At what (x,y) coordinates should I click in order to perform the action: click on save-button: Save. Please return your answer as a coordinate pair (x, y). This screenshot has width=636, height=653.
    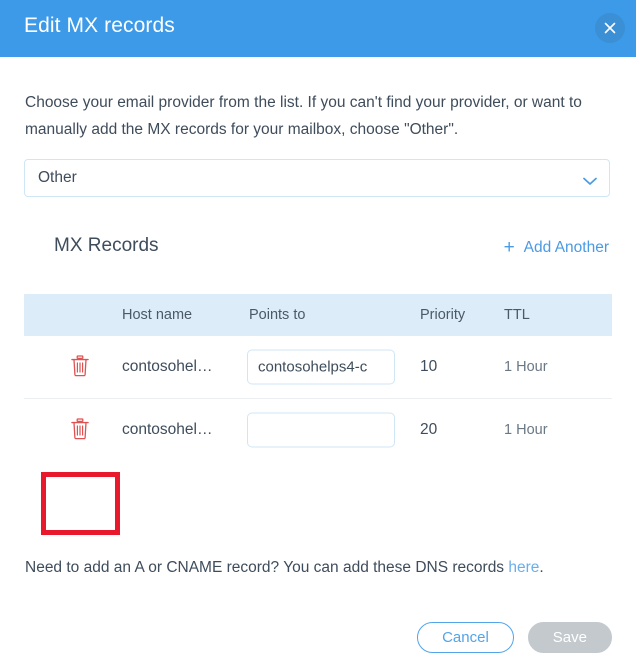
    Looking at the image, I should click on (569, 637).